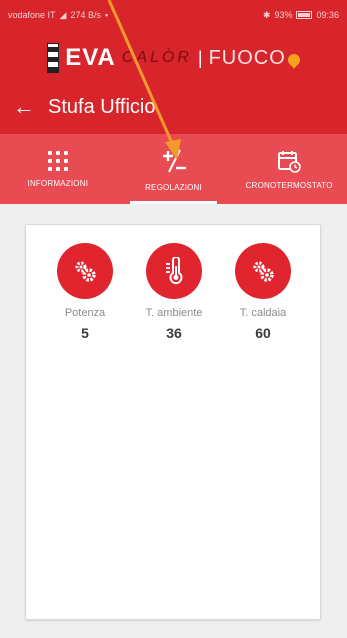  I want to click on t-caldaia-button, so click(263, 271).